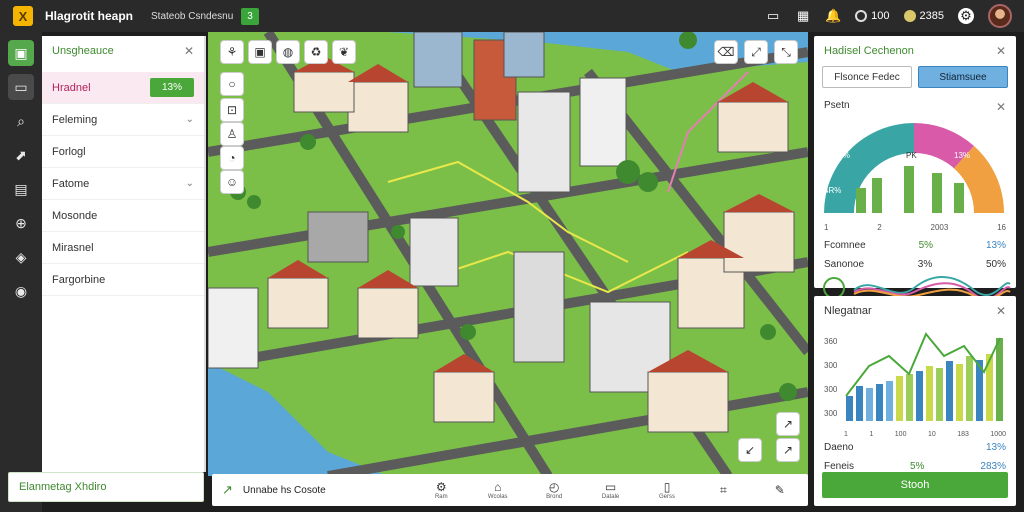 The image size is (1024, 512). What do you see at coordinates (726, 52) in the screenshot?
I see `trash-icon: ⌫` at bounding box center [726, 52].